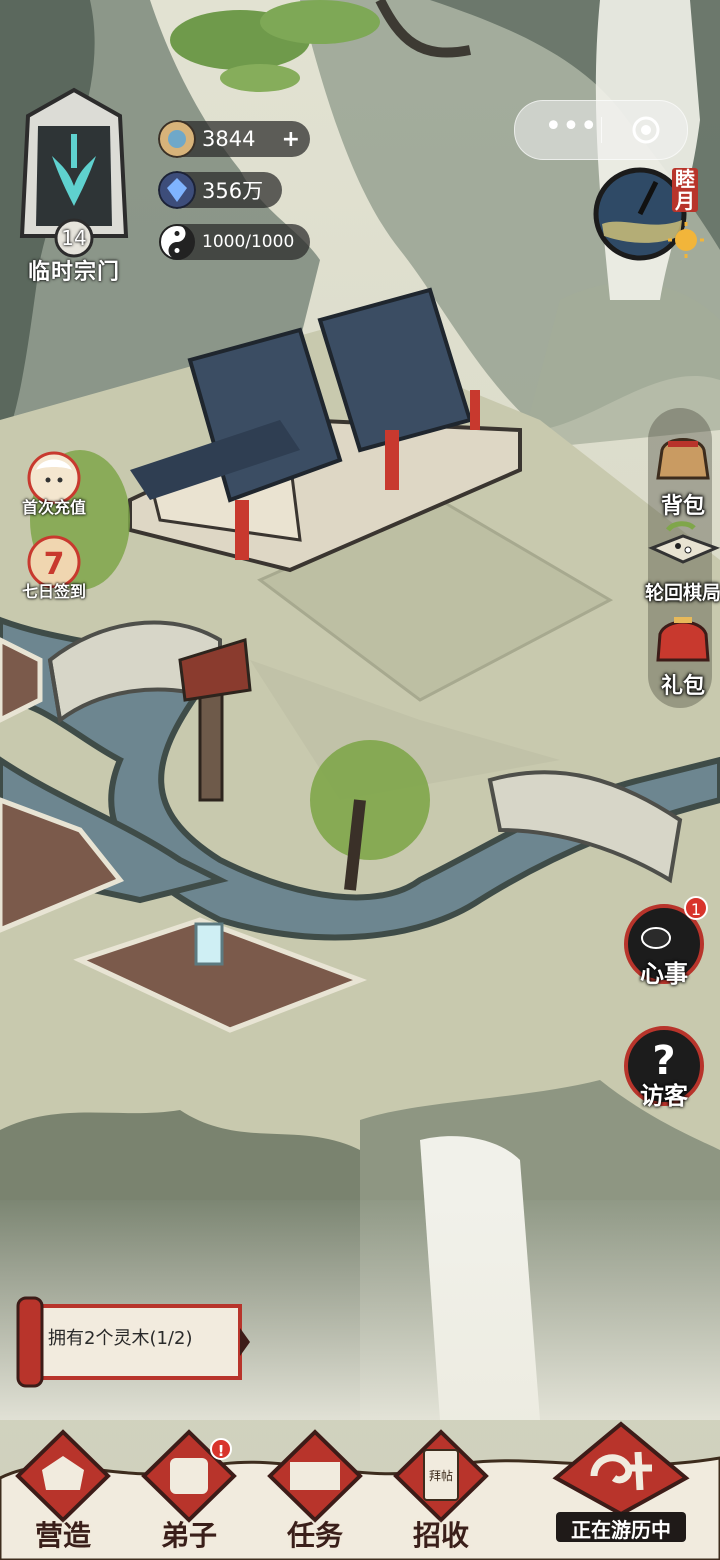 The height and width of the screenshot is (1560, 720). I want to click on quest-tracker: 拥有2个灵木(1/2), so click(129, 1341).